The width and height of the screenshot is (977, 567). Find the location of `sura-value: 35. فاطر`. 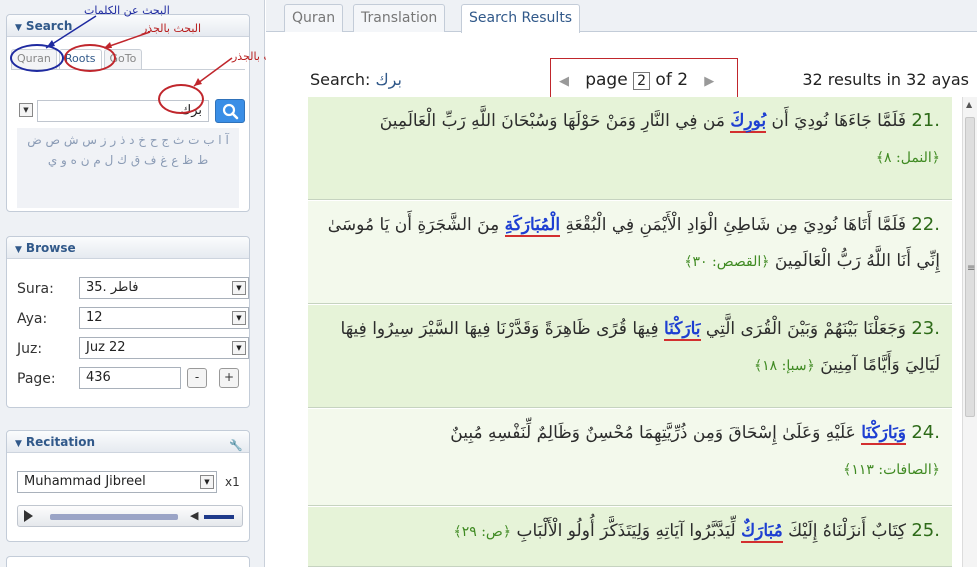

sura-value: 35. فاطر is located at coordinates (112, 287).